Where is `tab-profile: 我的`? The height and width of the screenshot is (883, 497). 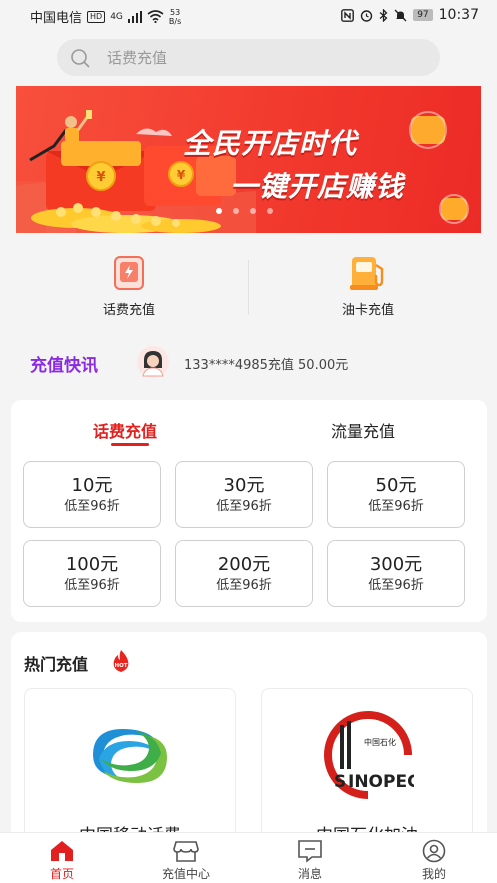
tab-profile: 我的 is located at coordinates (434, 858).